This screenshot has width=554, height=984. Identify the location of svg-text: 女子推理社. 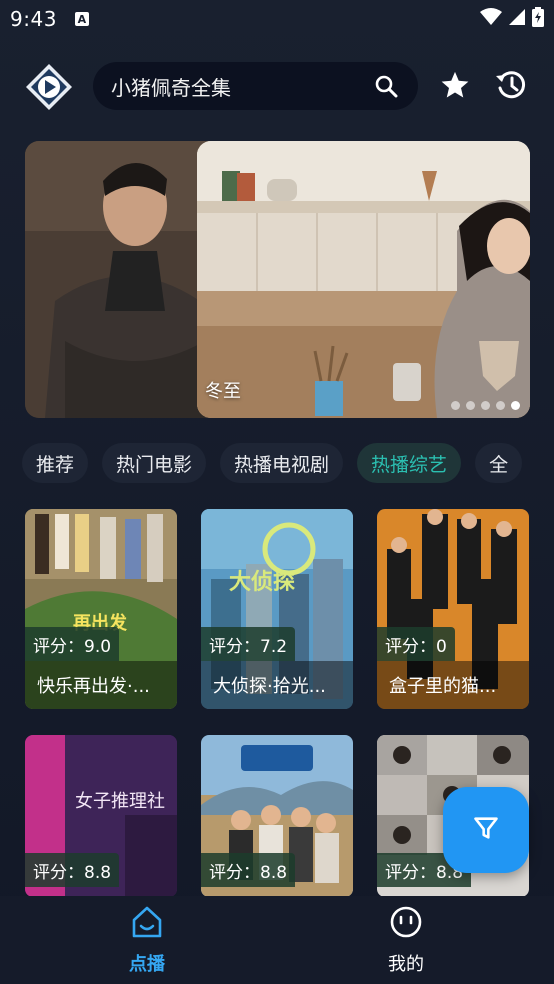
(120, 801).